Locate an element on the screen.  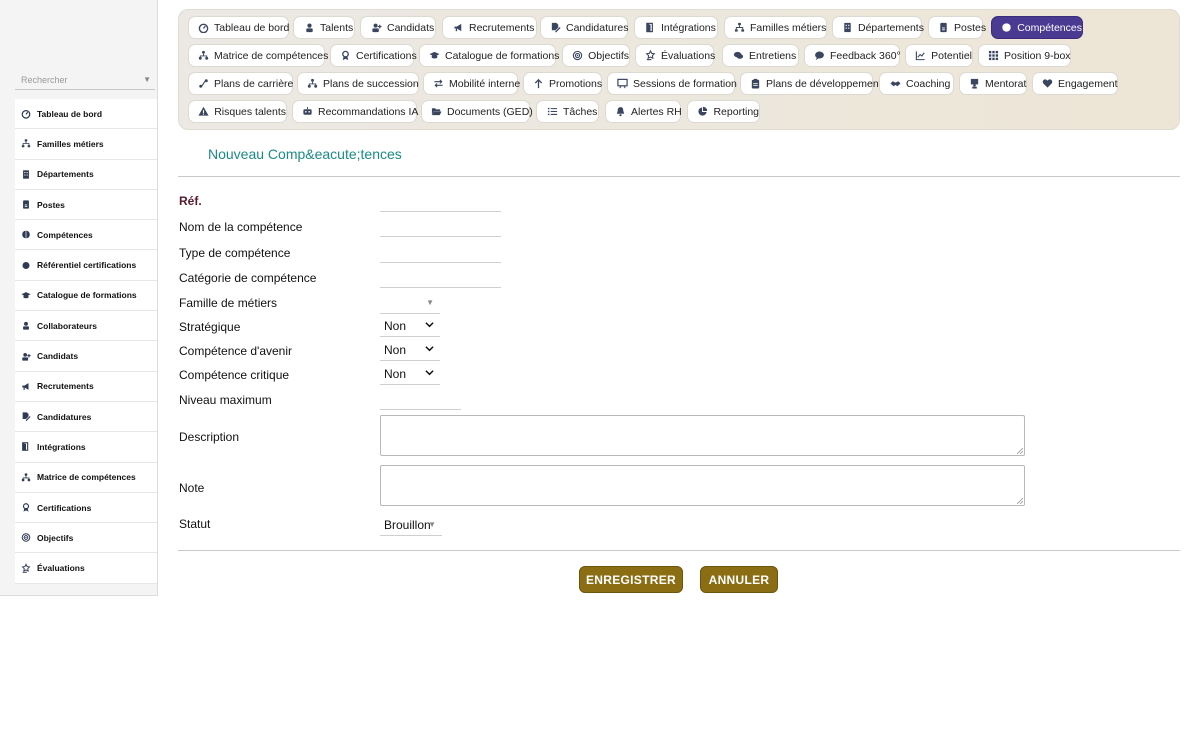
nav-tab: Risques talents is located at coordinates (237, 111).